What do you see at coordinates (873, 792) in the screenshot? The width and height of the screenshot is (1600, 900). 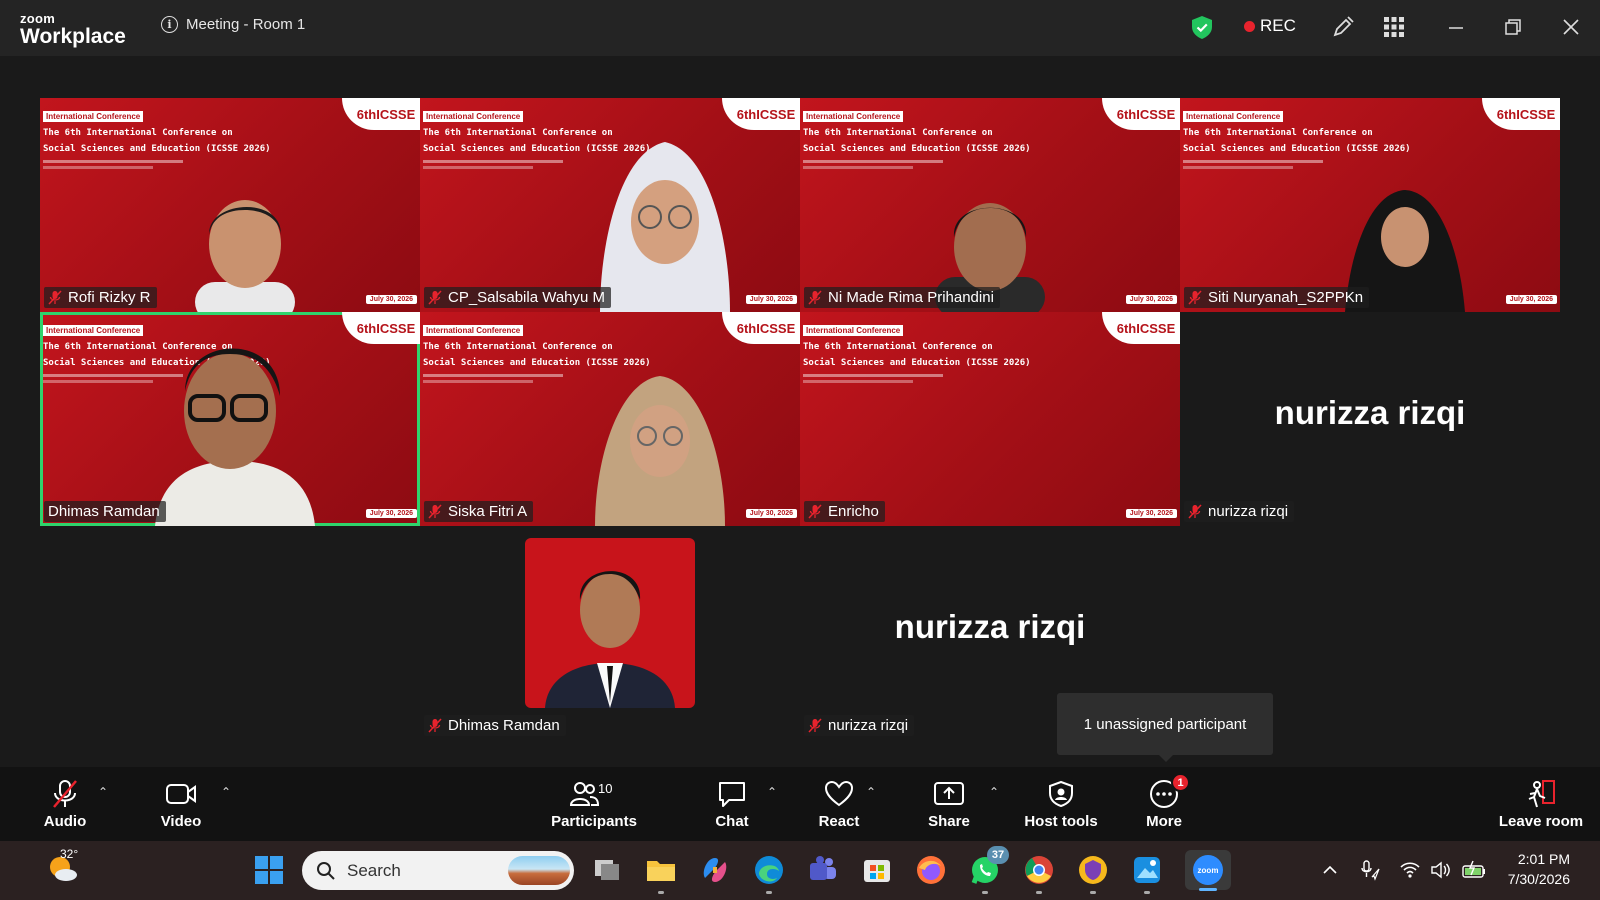 I see `react-options-chevron-up-icon: ⌃` at bounding box center [873, 792].